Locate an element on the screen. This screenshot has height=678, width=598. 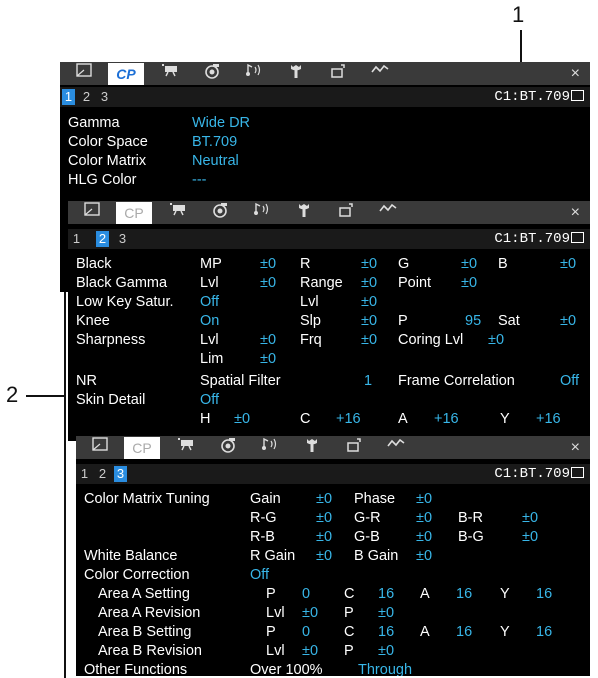
black-g-value: ±0 is located at coordinates (469, 264).